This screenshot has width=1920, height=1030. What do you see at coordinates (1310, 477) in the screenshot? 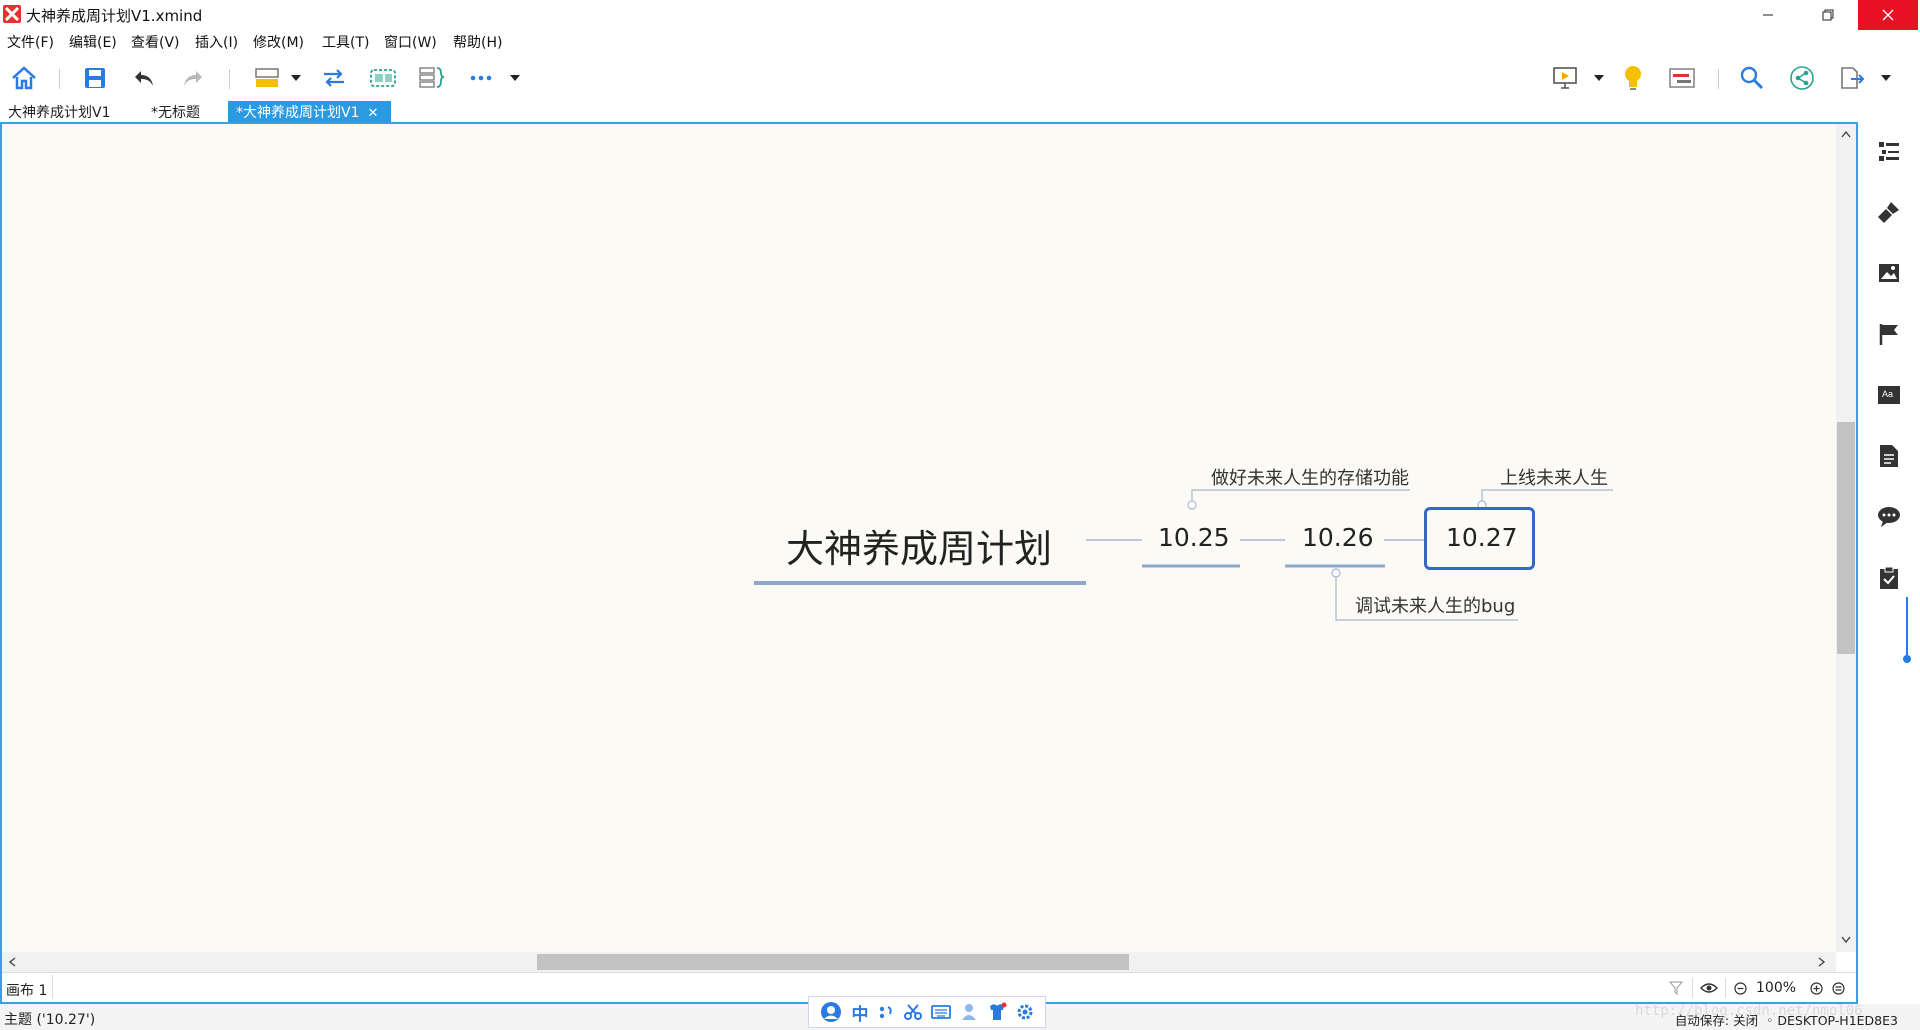
I see `callout-1025: 做好未来人生的存储功能` at bounding box center [1310, 477].